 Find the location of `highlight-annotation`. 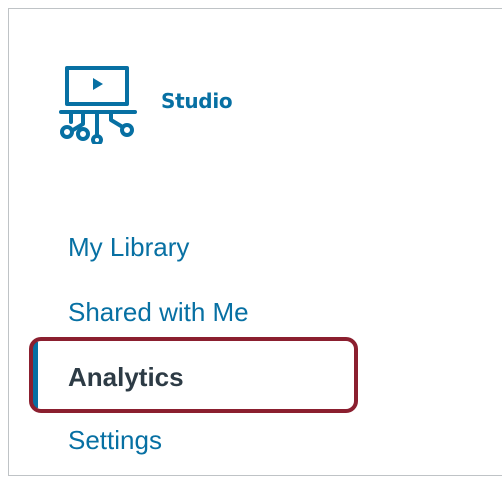

highlight-annotation is located at coordinates (193, 375).